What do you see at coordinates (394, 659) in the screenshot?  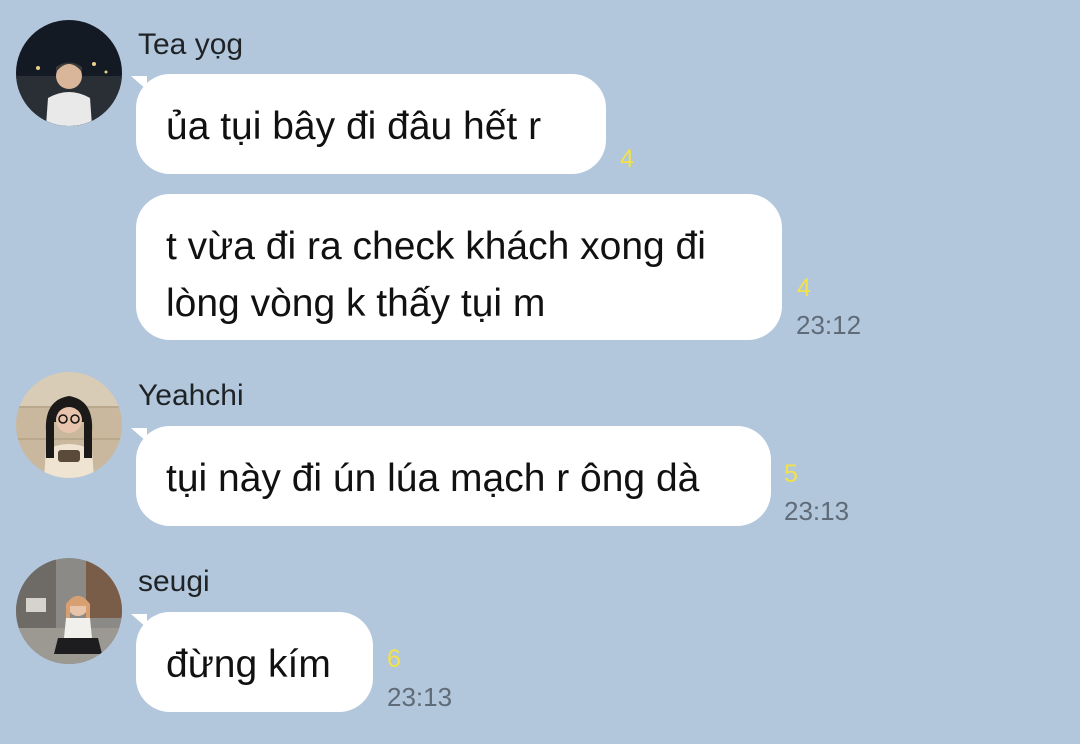 I see `unread-count: 6` at bounding box center [394, 659].